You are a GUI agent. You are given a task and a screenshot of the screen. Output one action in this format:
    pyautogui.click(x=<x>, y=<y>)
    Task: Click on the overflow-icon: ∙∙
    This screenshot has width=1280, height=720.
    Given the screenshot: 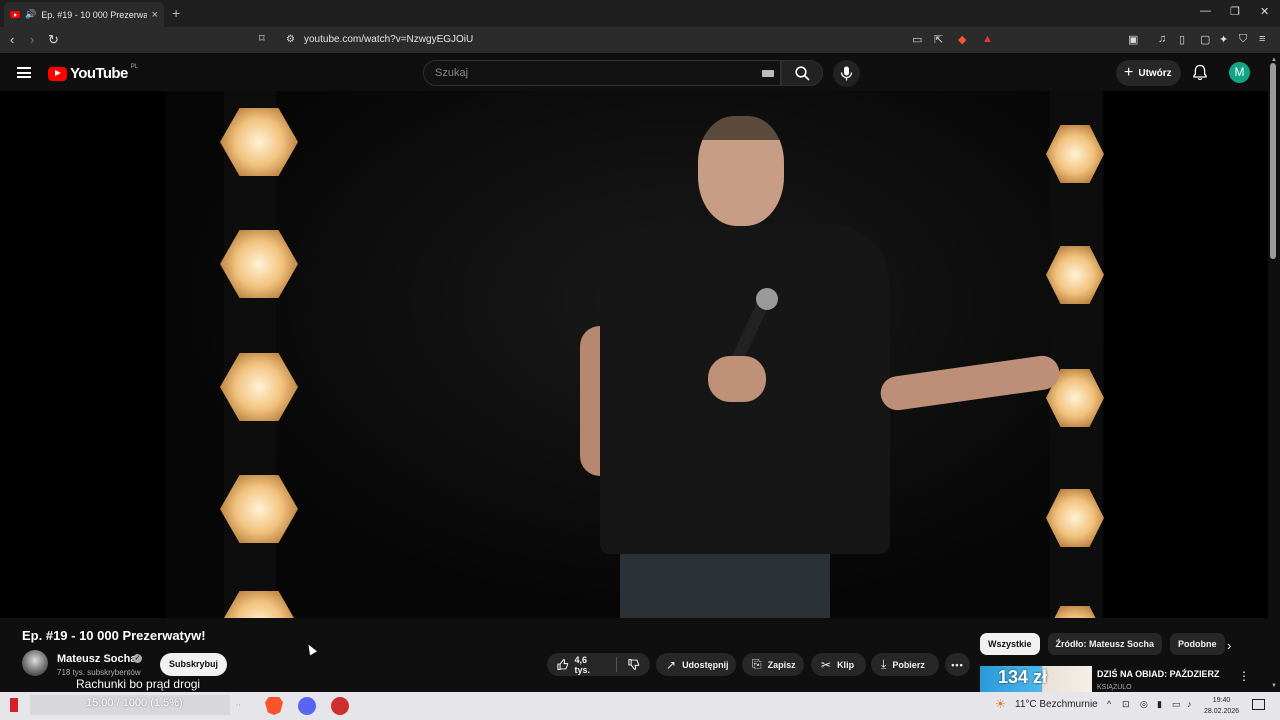 What is the action you would take?
    pyautogui.click(x=238, y=704)
    